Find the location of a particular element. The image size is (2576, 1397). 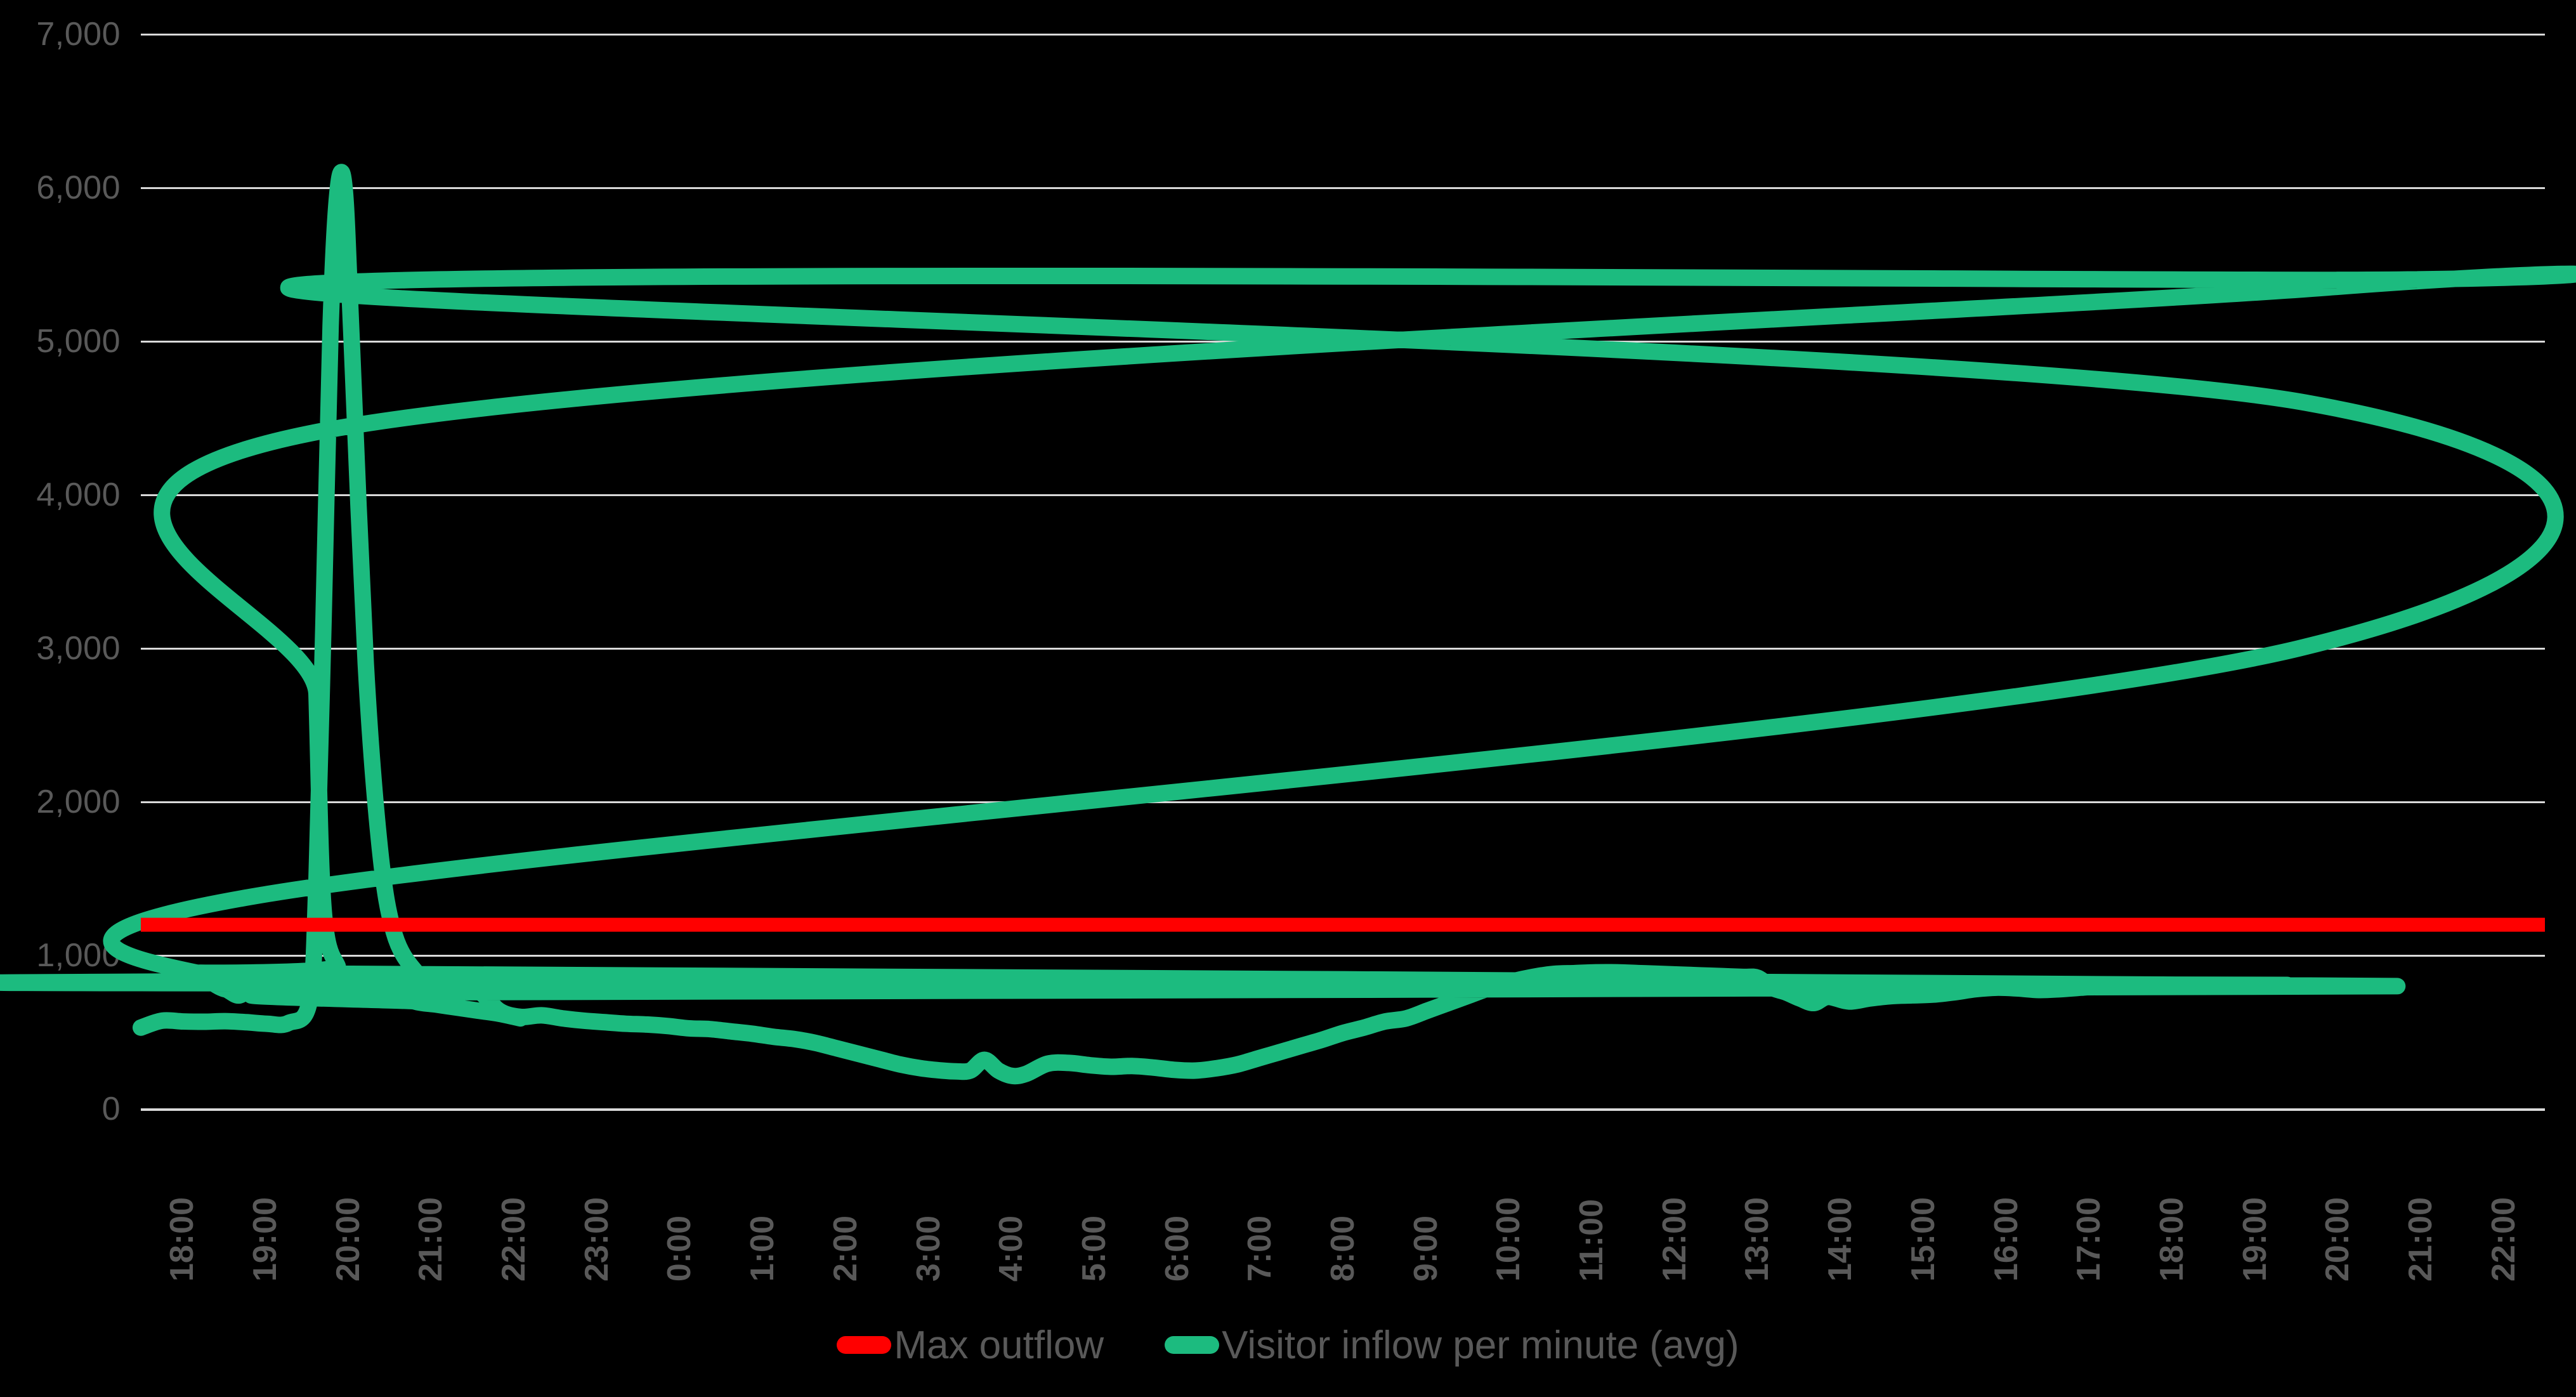

x-tick: 11:00 is located at coordinates (1592, 1202).